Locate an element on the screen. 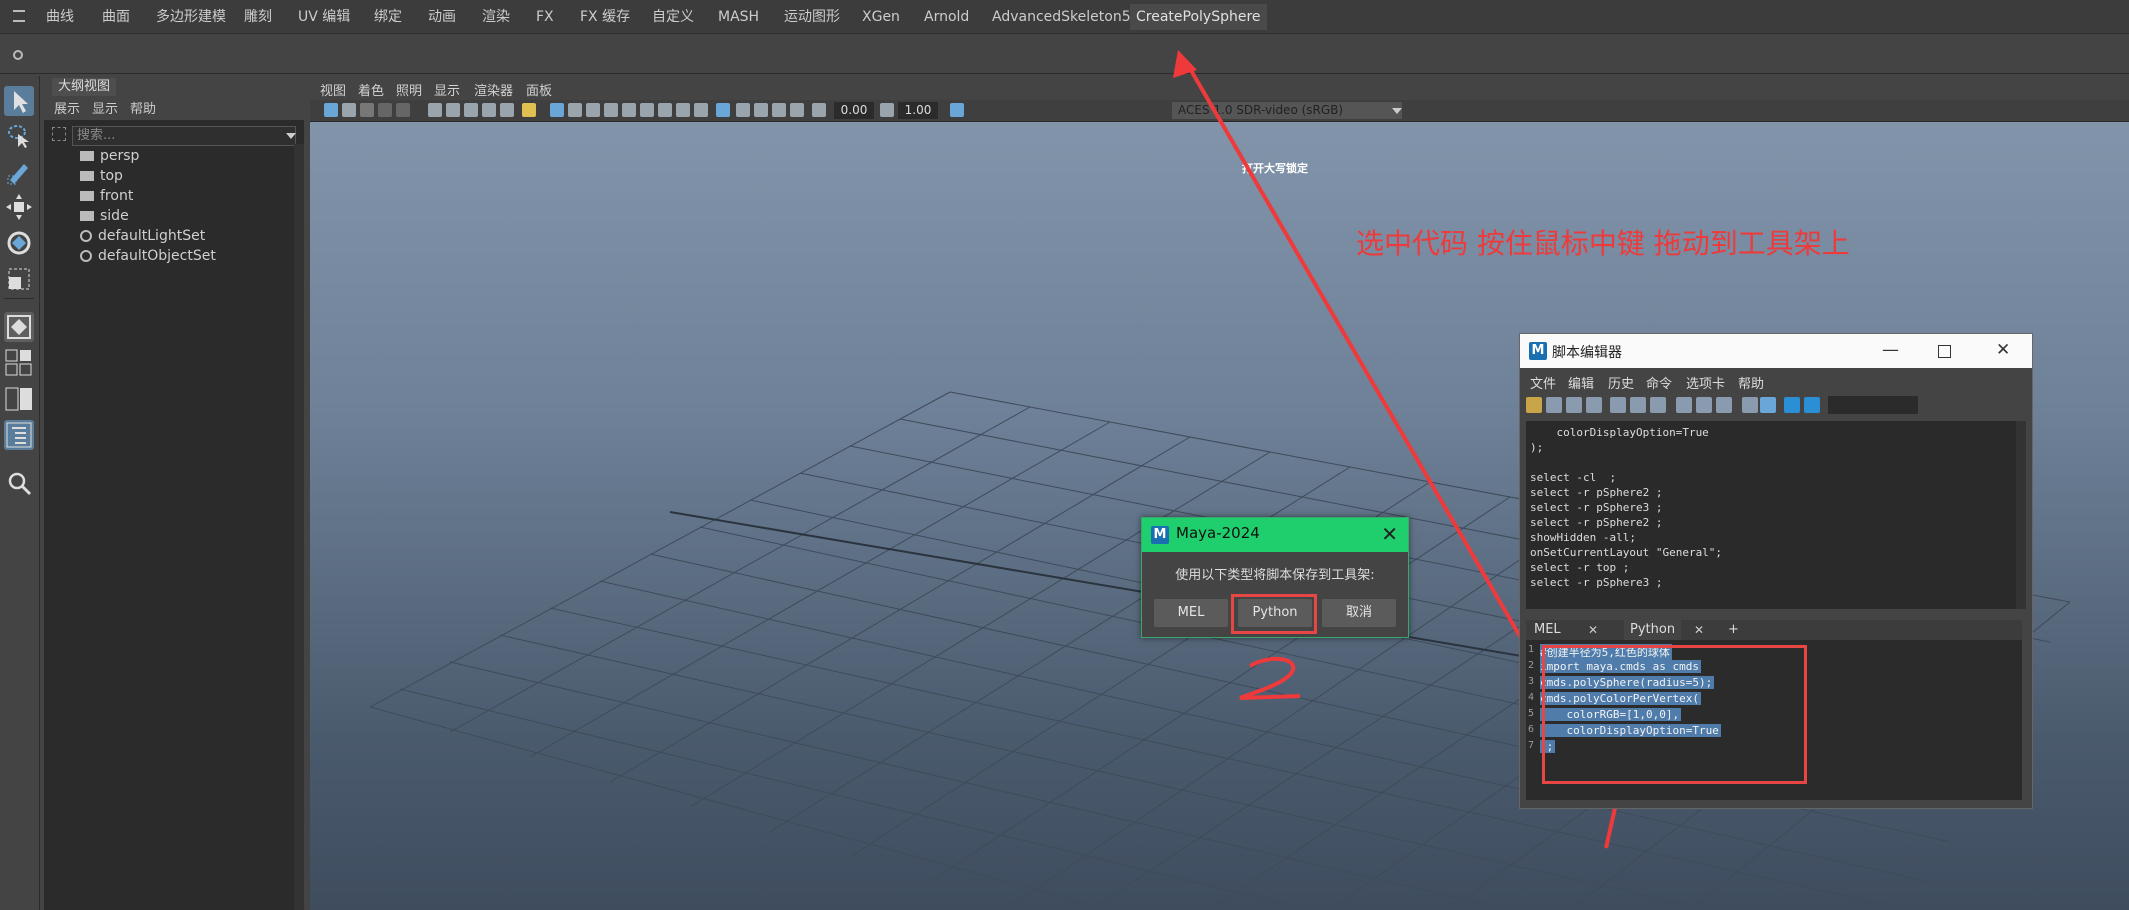  echo-commands-icon is located at coordinates (1750, 405).